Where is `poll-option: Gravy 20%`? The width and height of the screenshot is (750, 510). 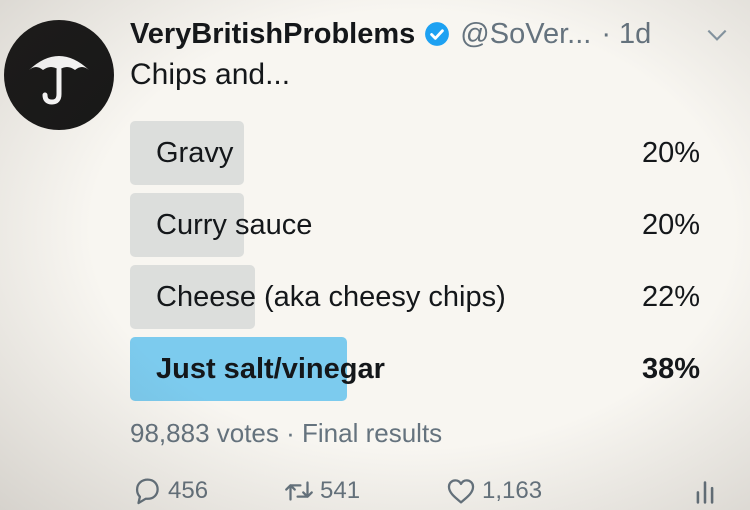 poll-option: Gravy 20% is located at coordinates (415, 153).